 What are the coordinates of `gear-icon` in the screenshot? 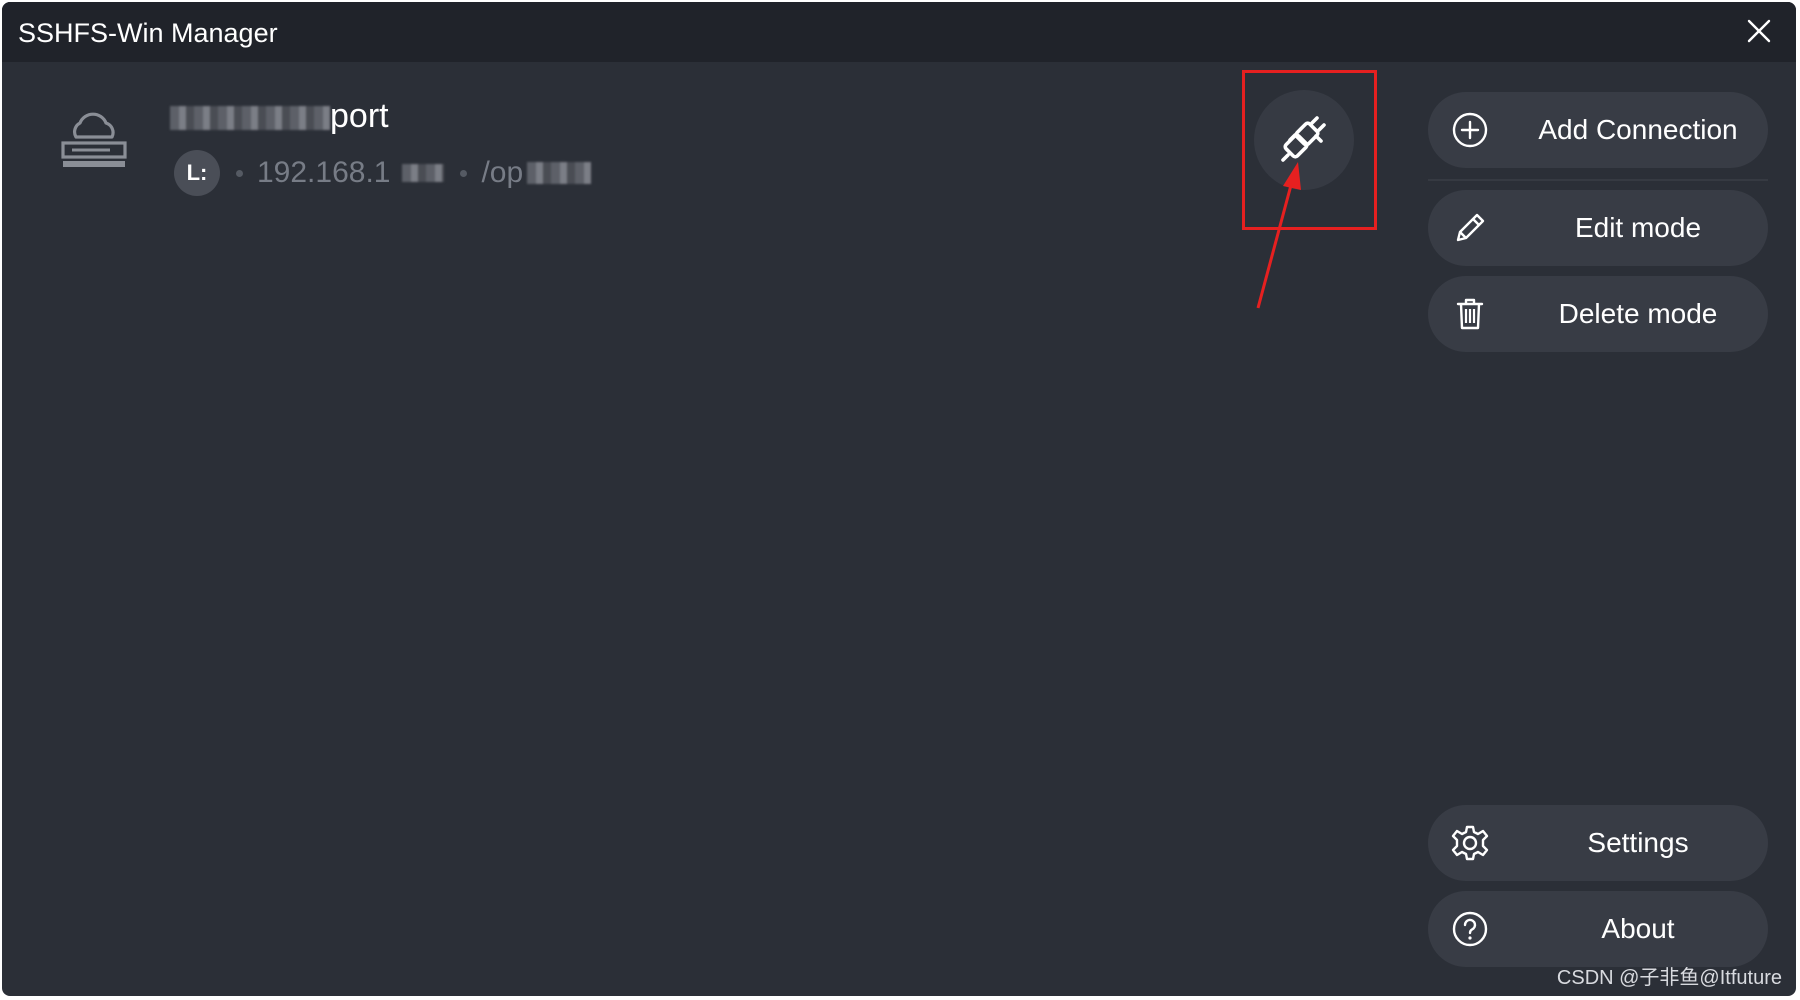 It's located at (1470, 843).